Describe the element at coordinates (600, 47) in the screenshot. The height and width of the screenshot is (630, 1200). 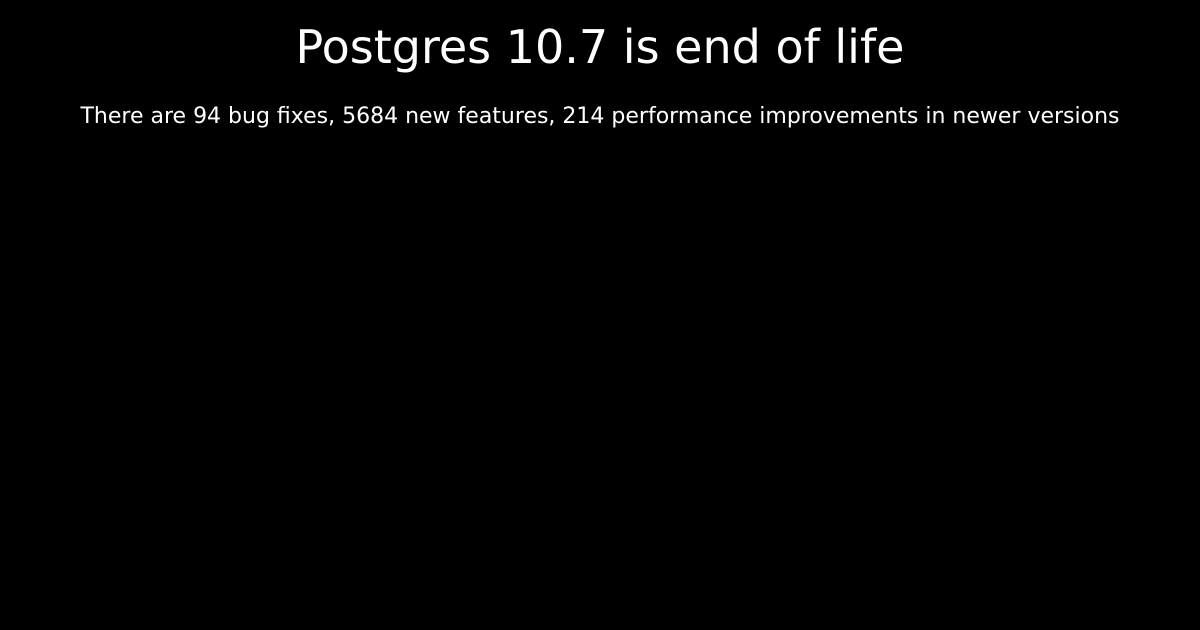
I see `page-title: Postgres 10.7 is end of life` at that location.